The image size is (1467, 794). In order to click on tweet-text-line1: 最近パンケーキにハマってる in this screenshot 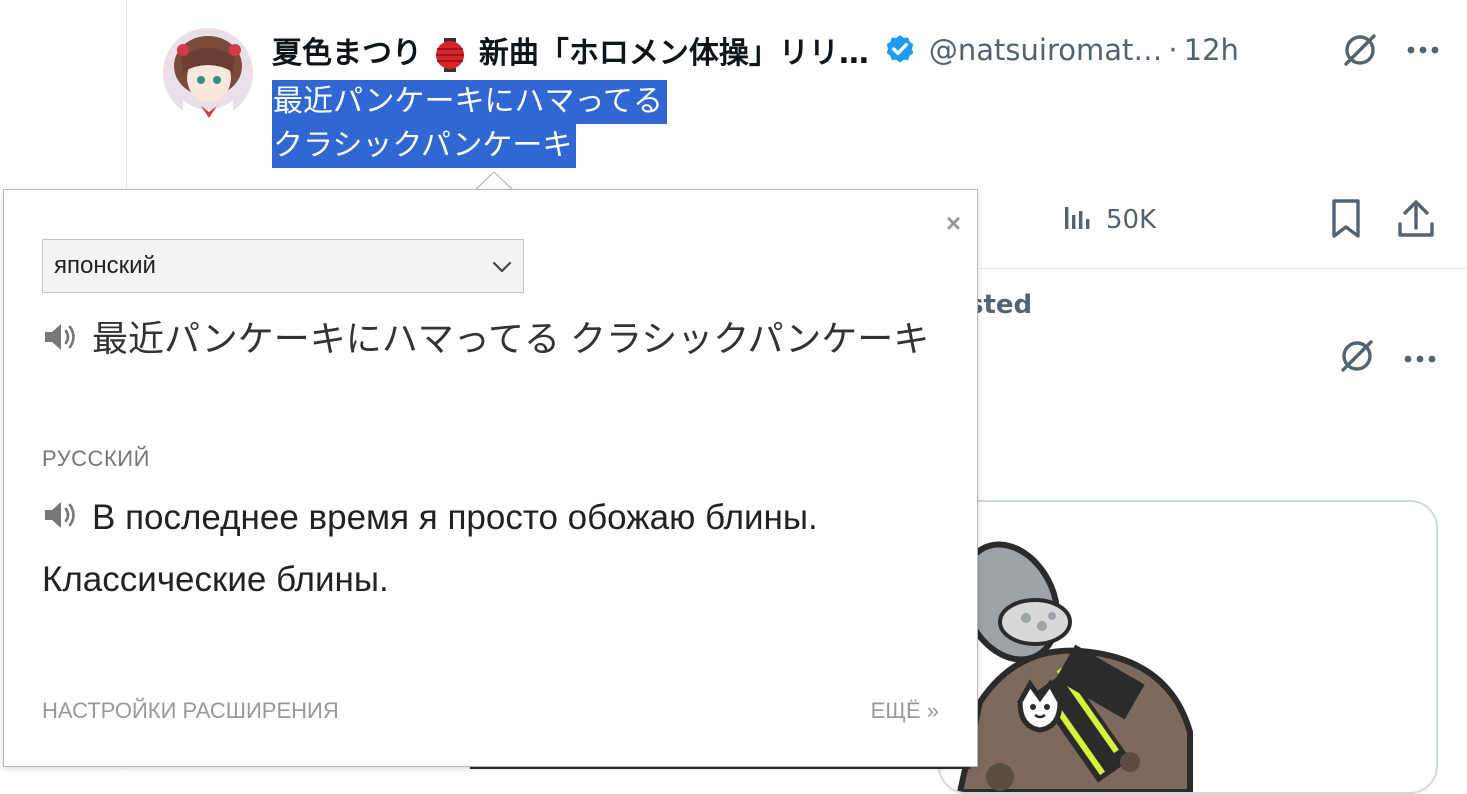, I will do `click(469, 102)`.